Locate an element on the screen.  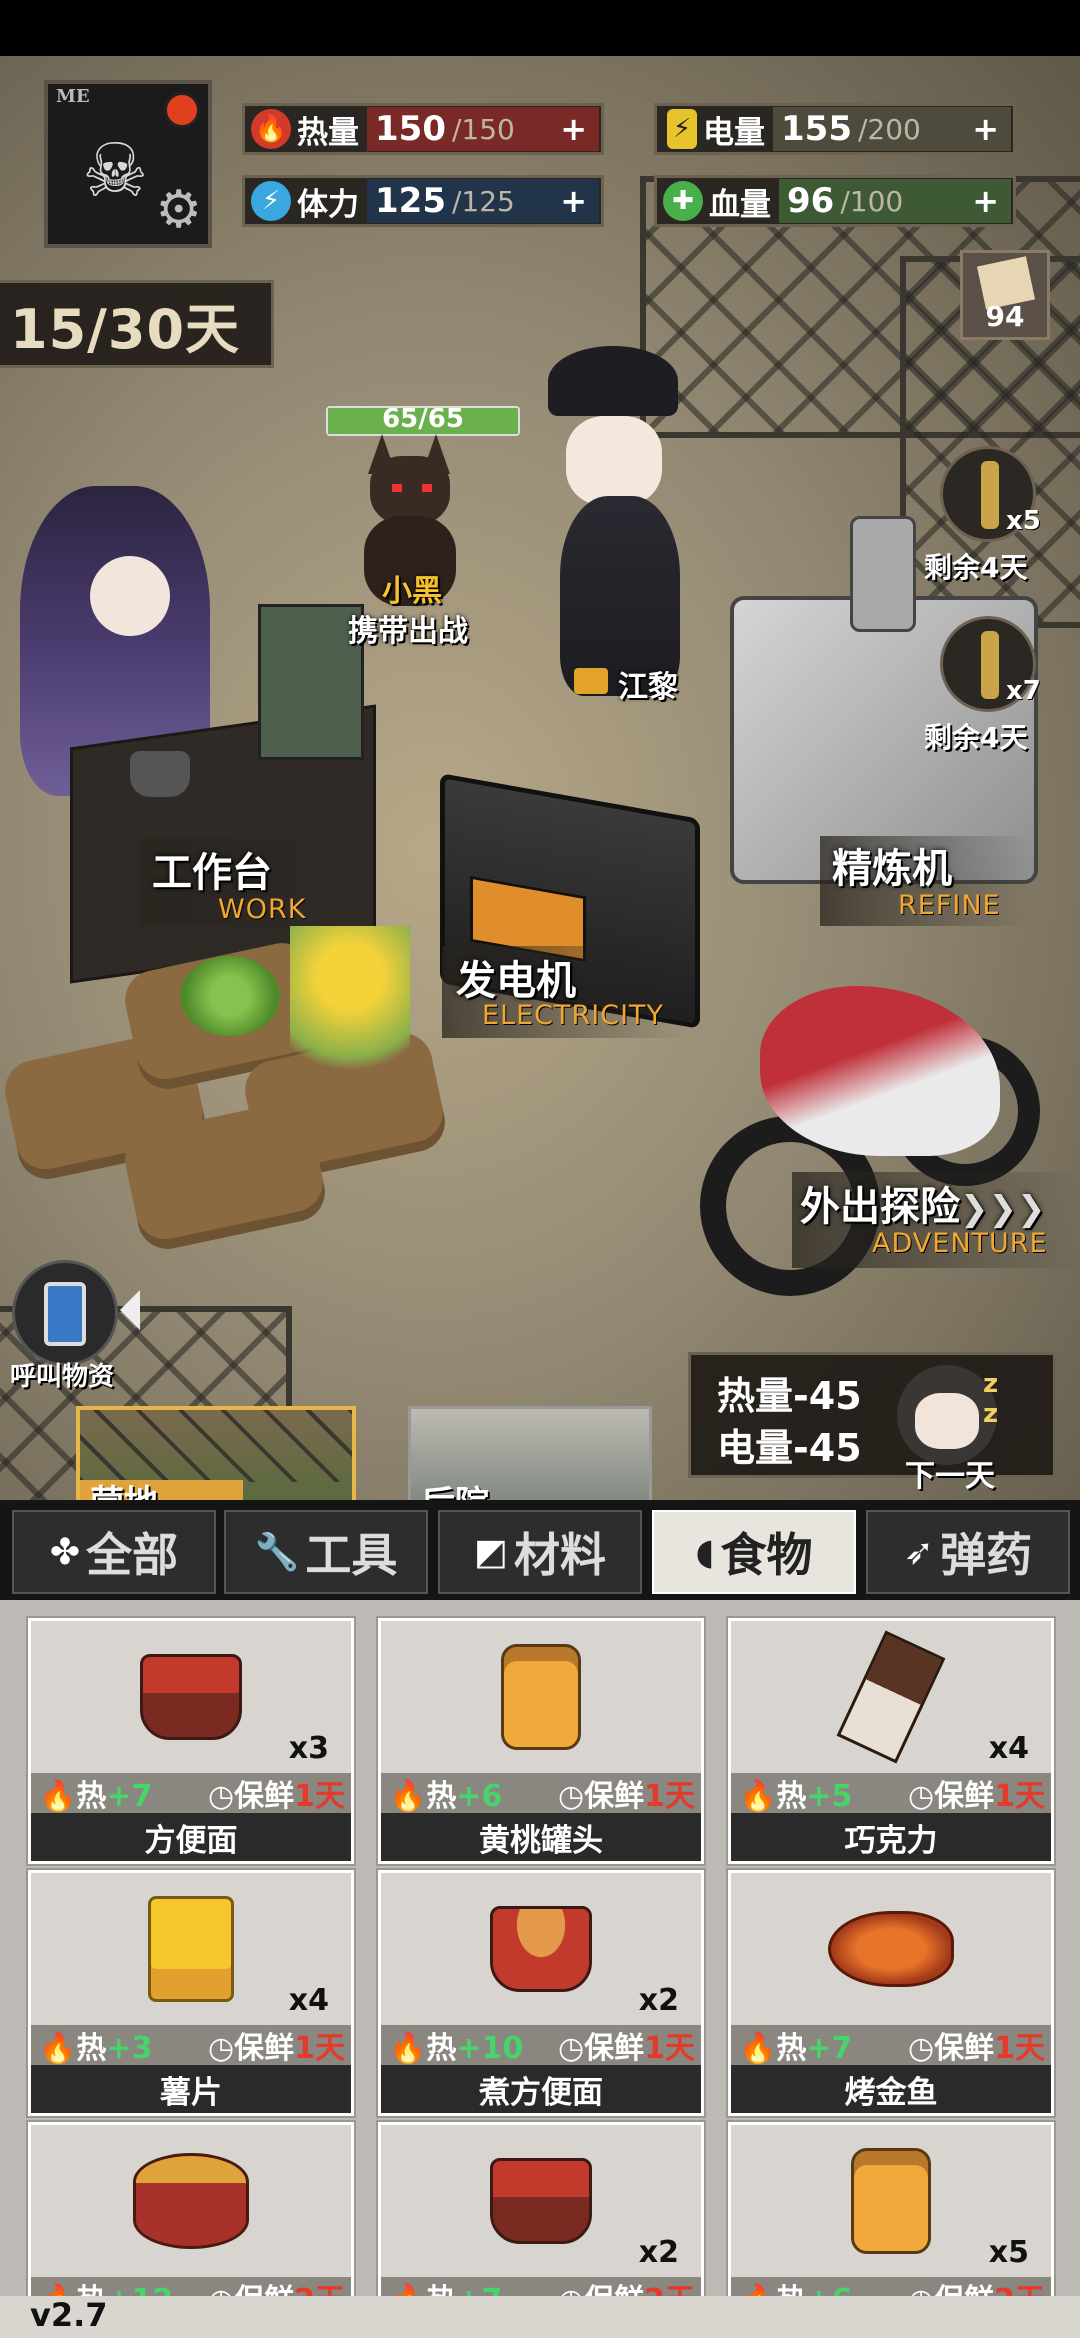
stat-bar: 125 /125 + is located at coordinates (483, 201).